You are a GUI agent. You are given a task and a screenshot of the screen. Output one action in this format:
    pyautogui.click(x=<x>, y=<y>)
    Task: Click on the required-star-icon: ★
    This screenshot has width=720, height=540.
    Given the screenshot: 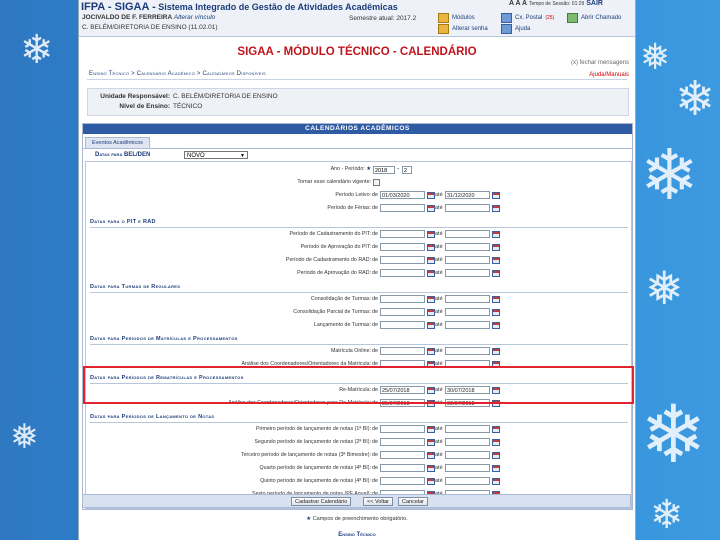 What is the action you would take?
    pyautogui.click(x=309, y=519)
    